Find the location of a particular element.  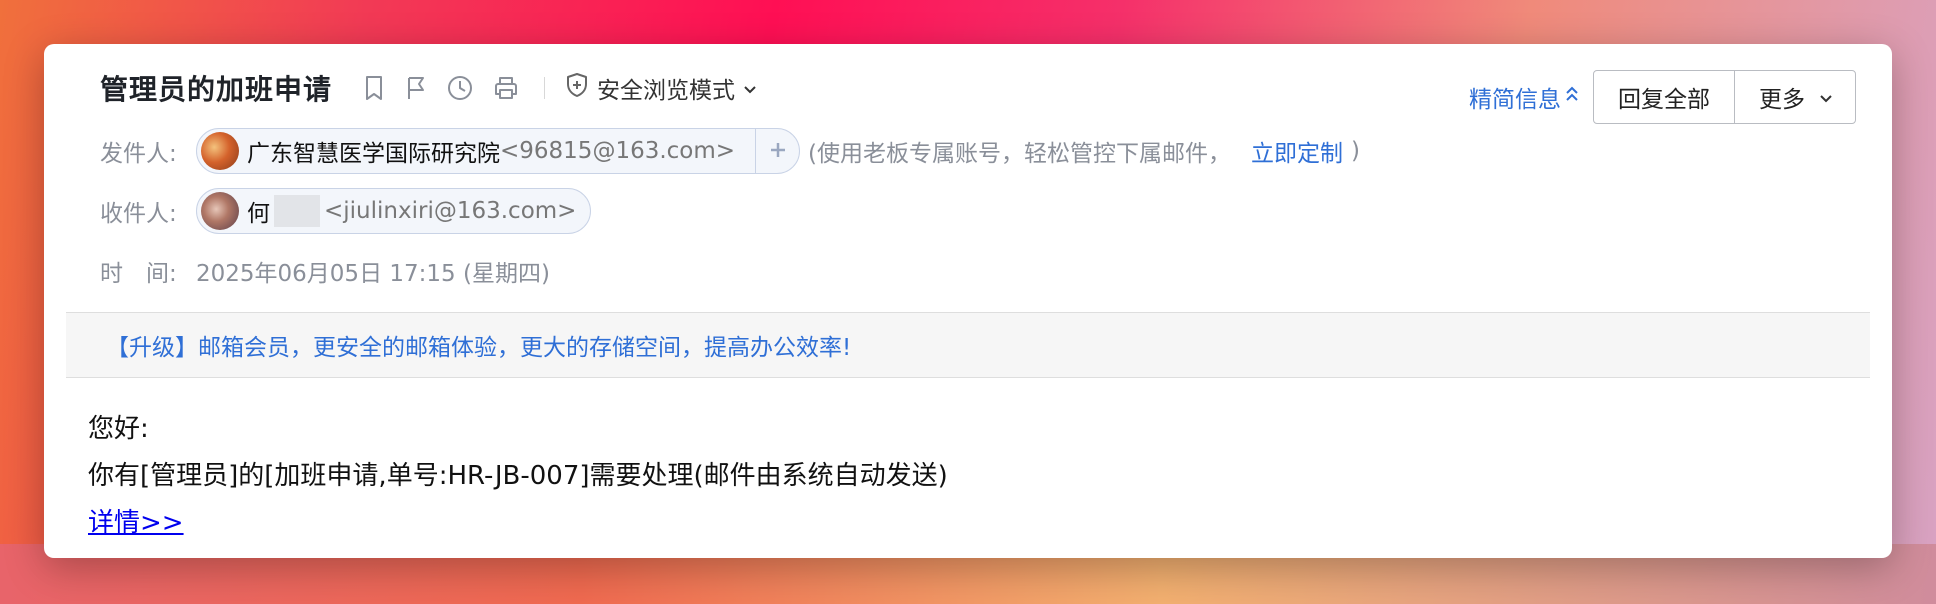

bookmark-icon is located at coordinates (374, 88).